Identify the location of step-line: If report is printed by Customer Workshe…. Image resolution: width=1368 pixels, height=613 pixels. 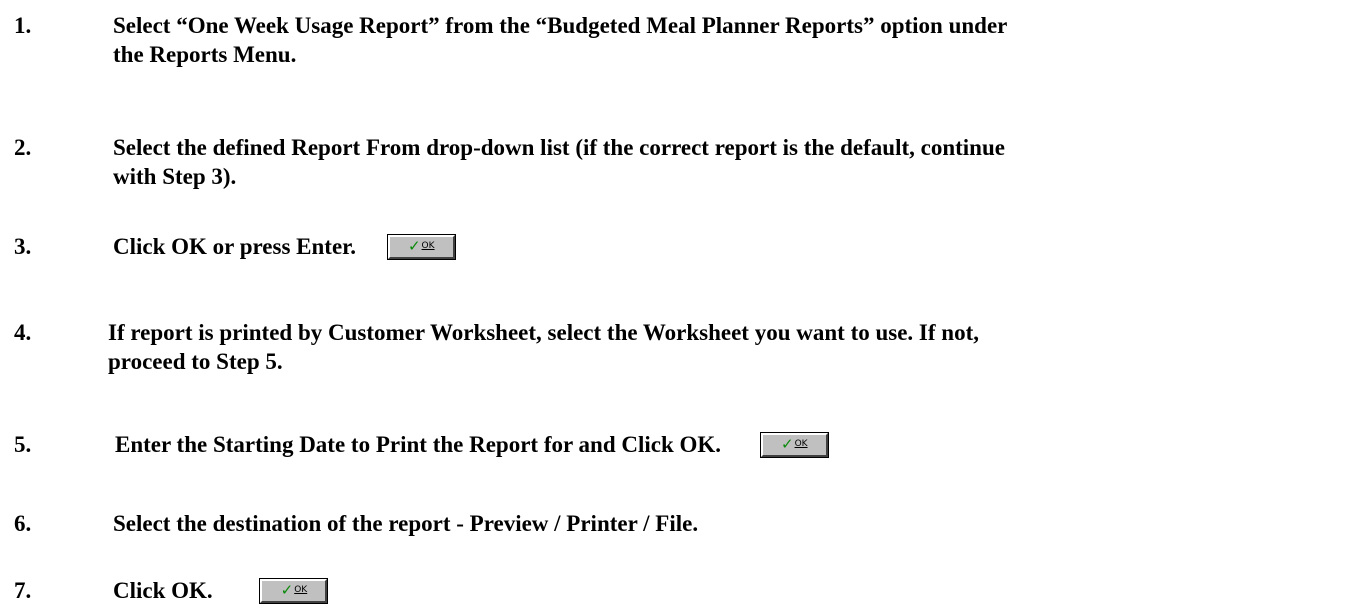
(543, 332).